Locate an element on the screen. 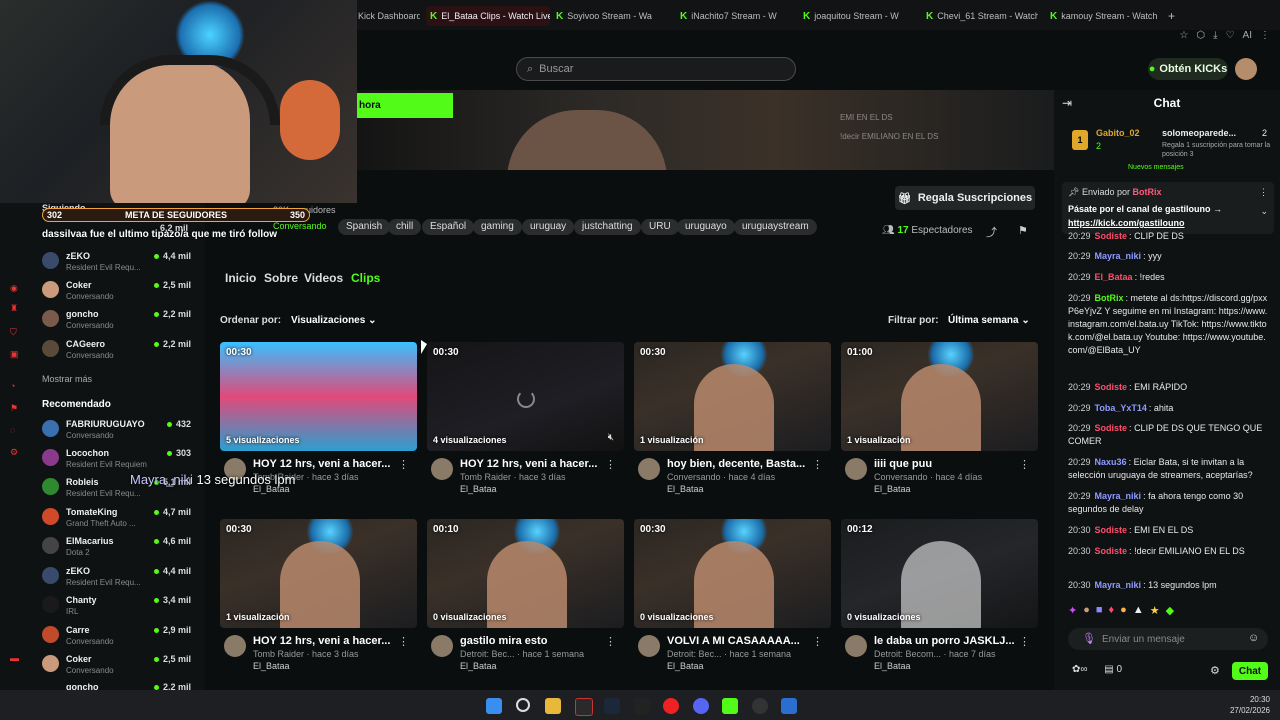  browser-tab-chevi61: K Chevi_61 Stream - Watch is located at coordinates (982, 16).